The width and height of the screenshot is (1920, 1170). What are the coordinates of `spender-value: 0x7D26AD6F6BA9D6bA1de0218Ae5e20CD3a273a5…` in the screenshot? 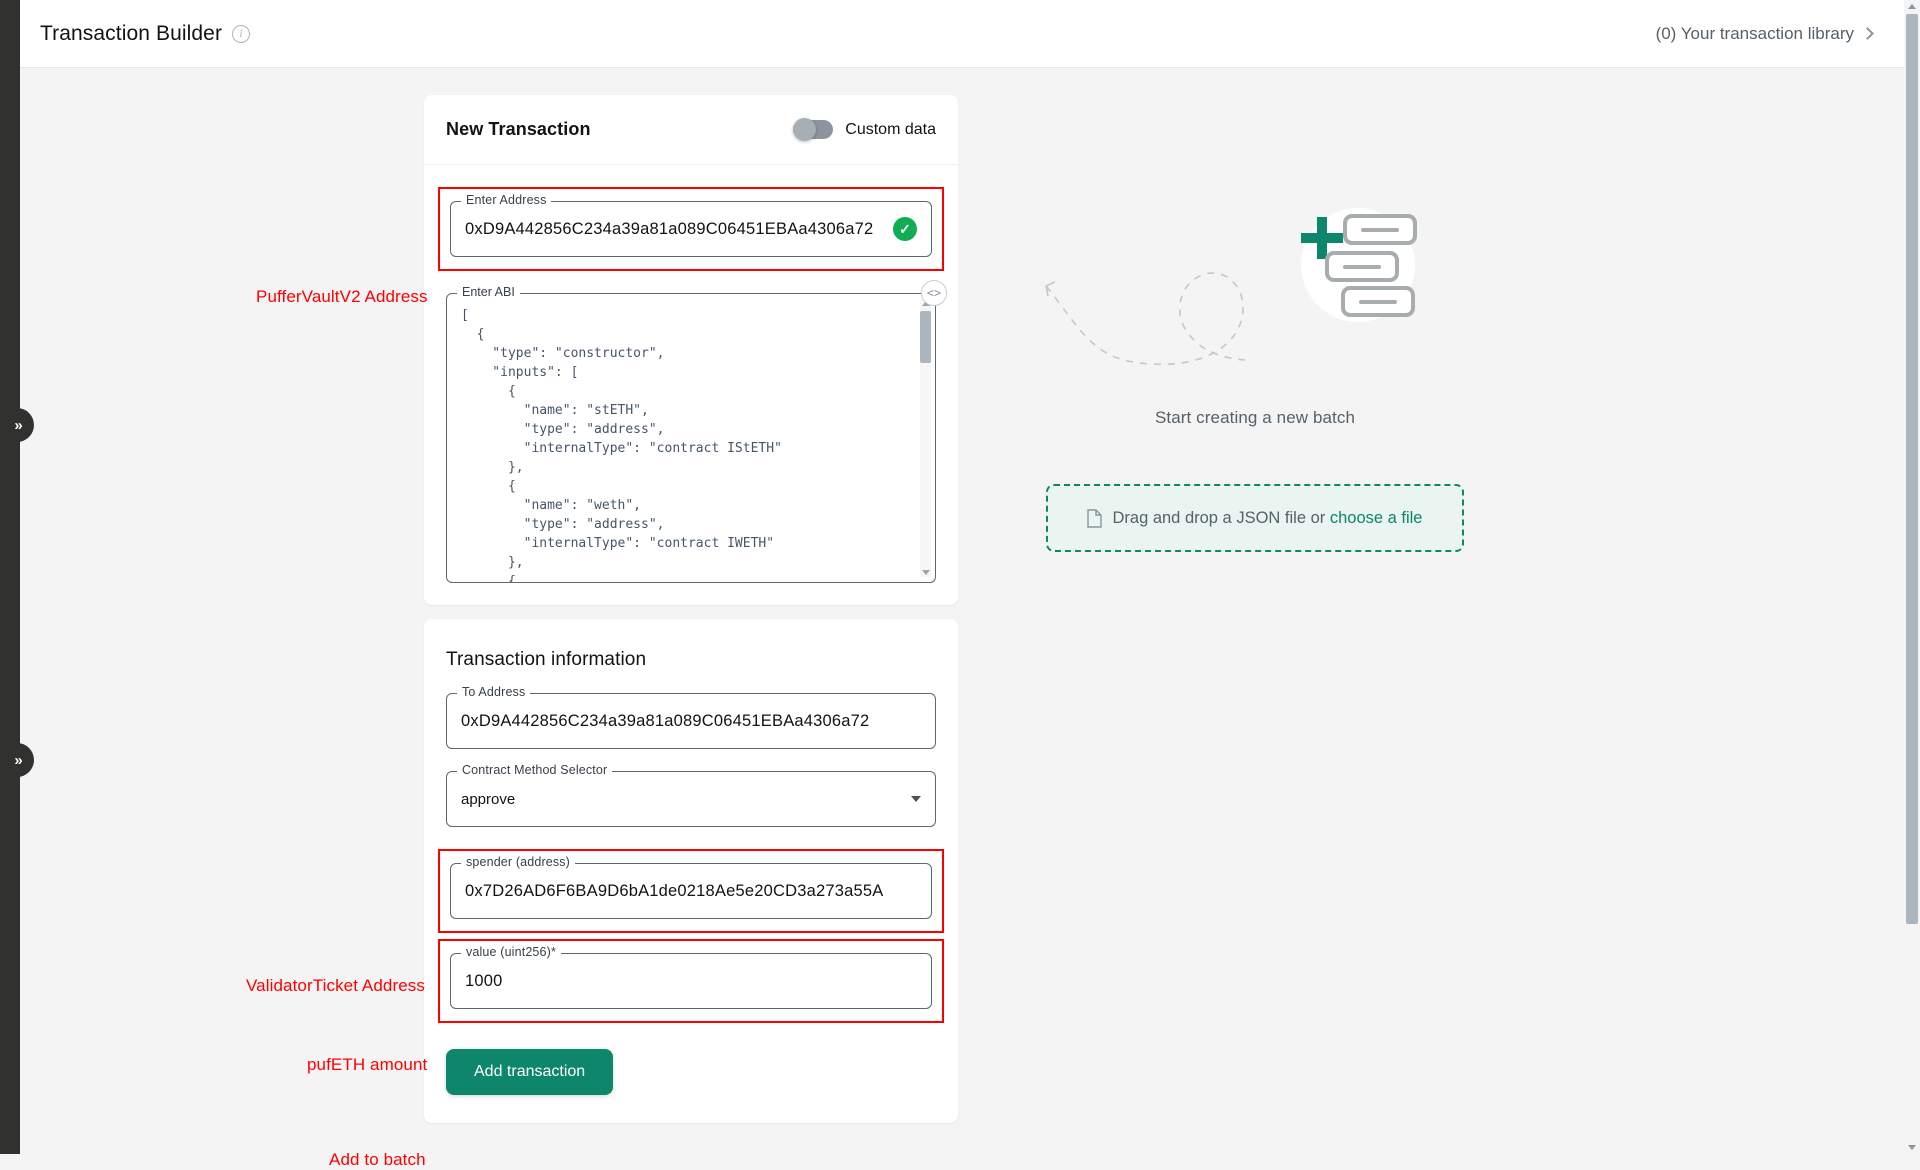 It's located at (674, 890).